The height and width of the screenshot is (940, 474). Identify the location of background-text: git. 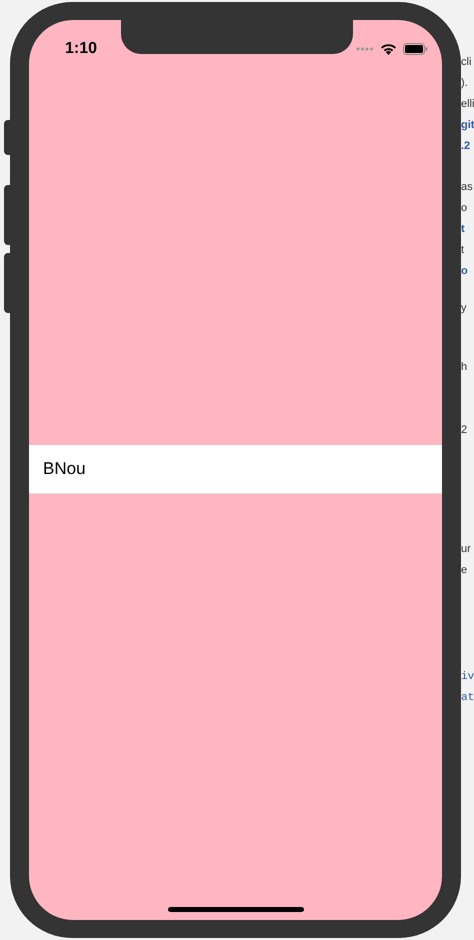
(467, 125).